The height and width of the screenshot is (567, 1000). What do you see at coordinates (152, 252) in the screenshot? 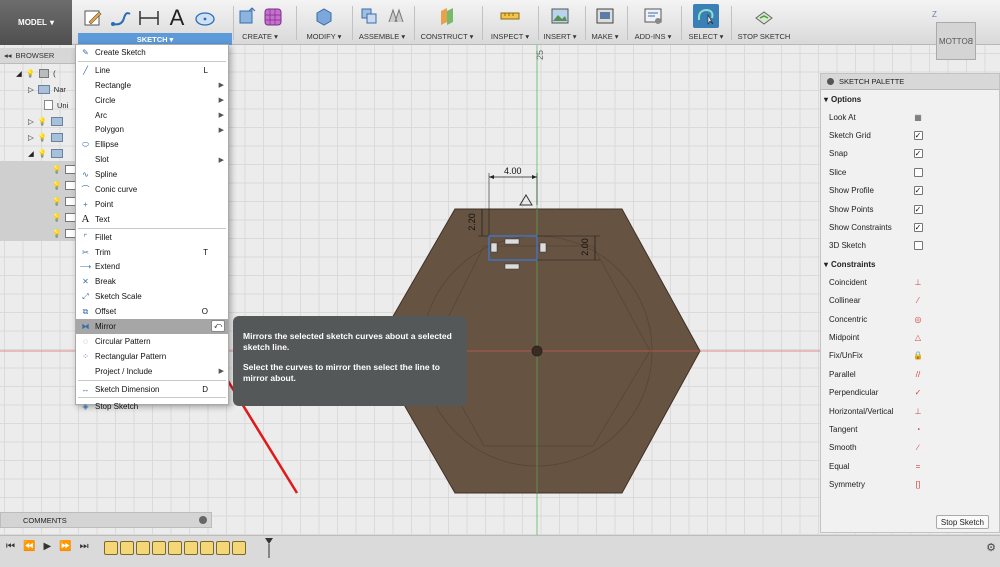
I see `menu-item-trim: ✂ Trim T` at bounding box center [152, 252].